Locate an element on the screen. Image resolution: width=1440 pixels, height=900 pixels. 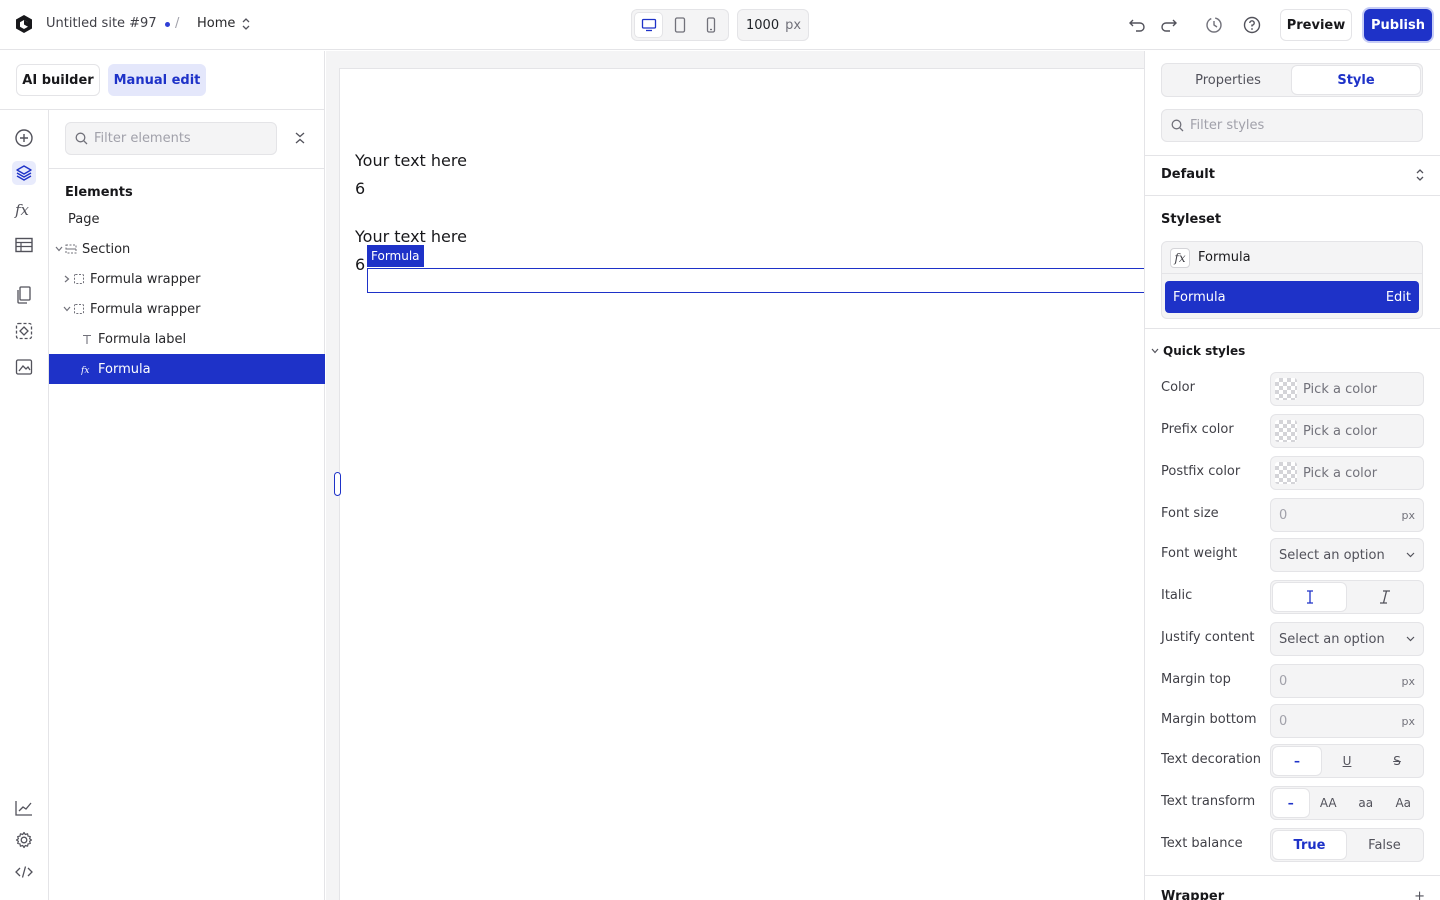
italic-on-button is located at coordinates (1384, 597).